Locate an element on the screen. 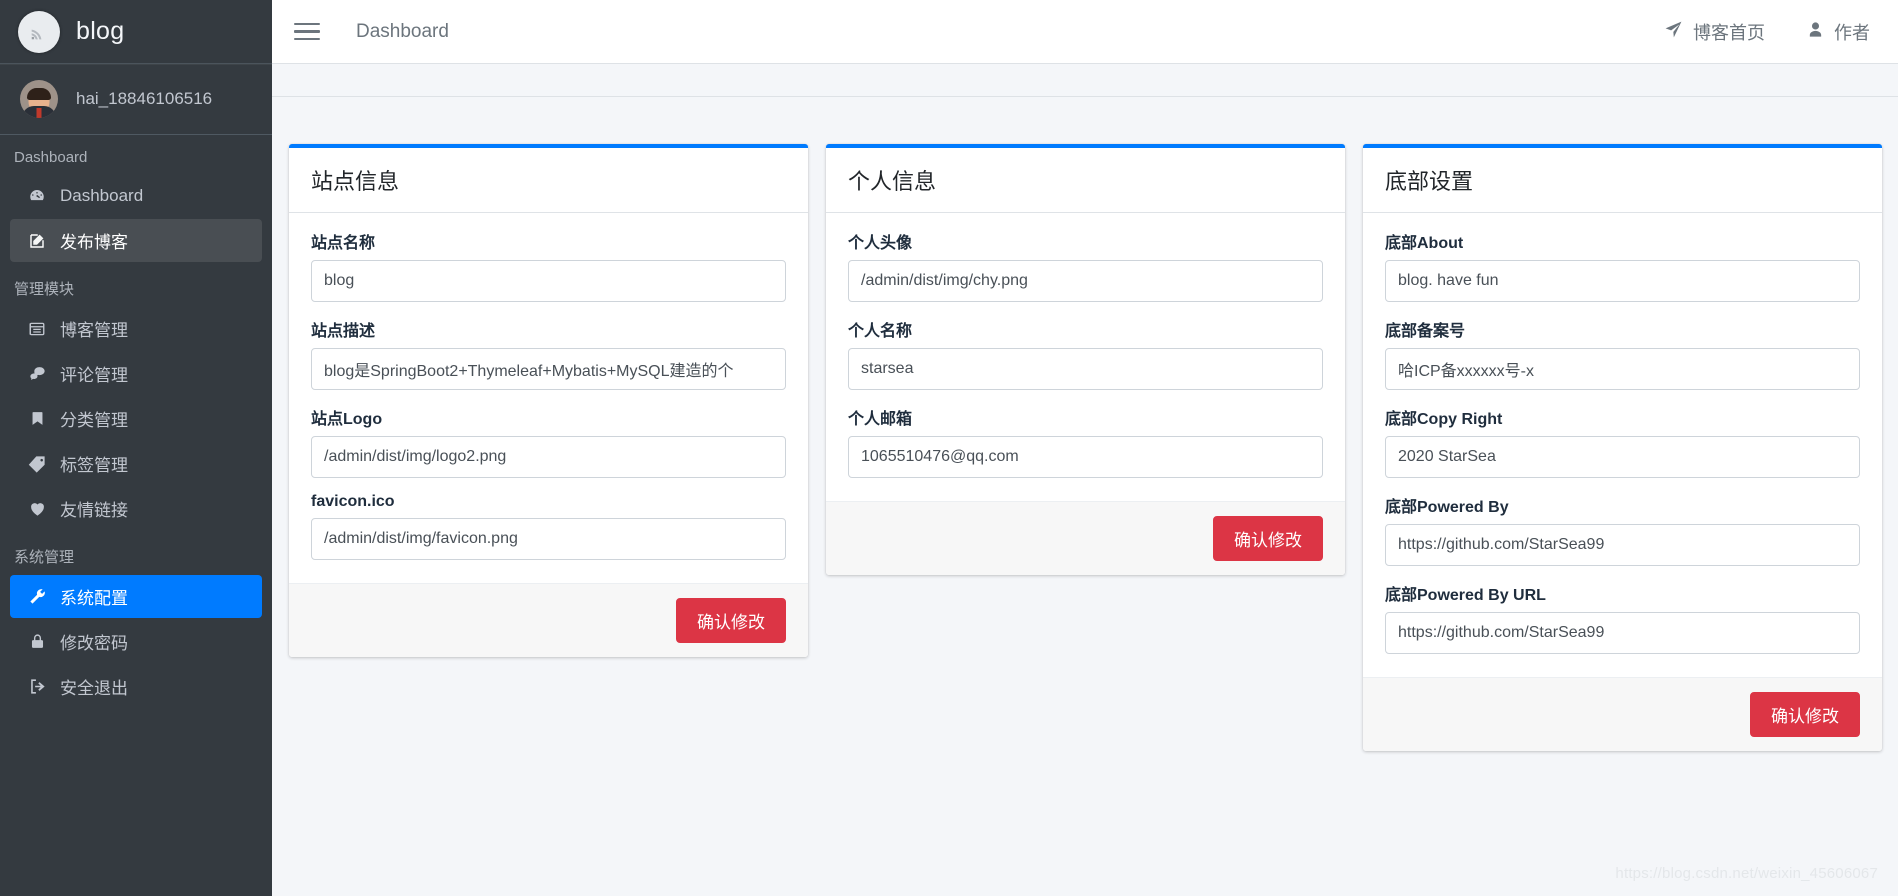  form-group: 底部备案号 is located at coordinates (1622, 353).